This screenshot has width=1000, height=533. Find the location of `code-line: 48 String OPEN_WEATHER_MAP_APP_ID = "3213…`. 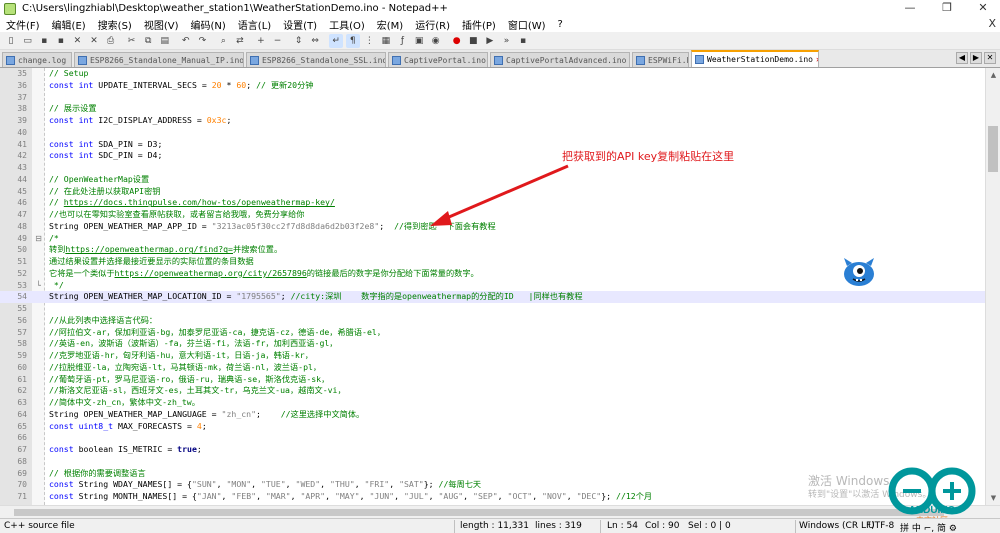

code-line: 48 String OPEN_WEATHER_MAP_APP_ID = "3213… is located at coordinates (492, 227).